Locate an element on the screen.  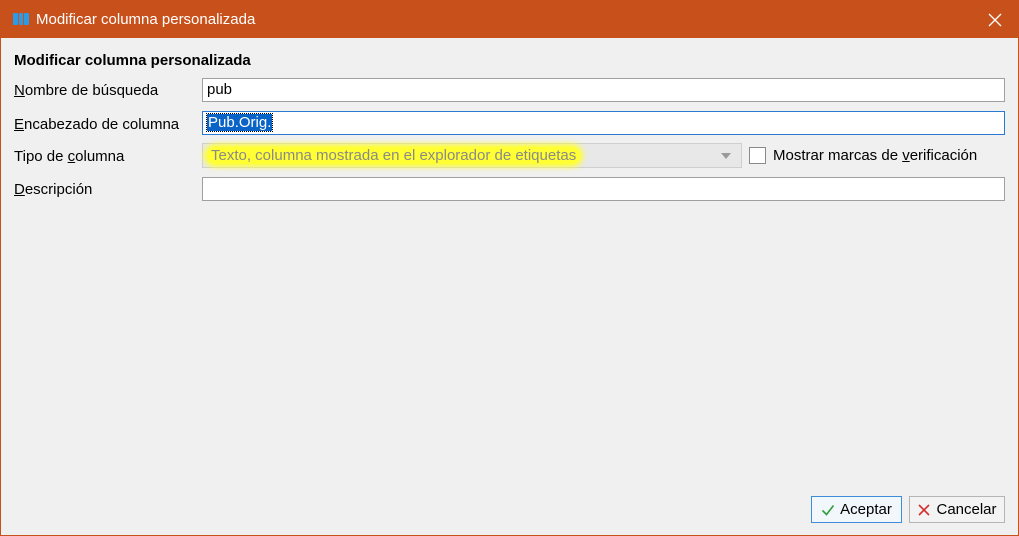
checkmark-icon is located at coordinates (828, 510).